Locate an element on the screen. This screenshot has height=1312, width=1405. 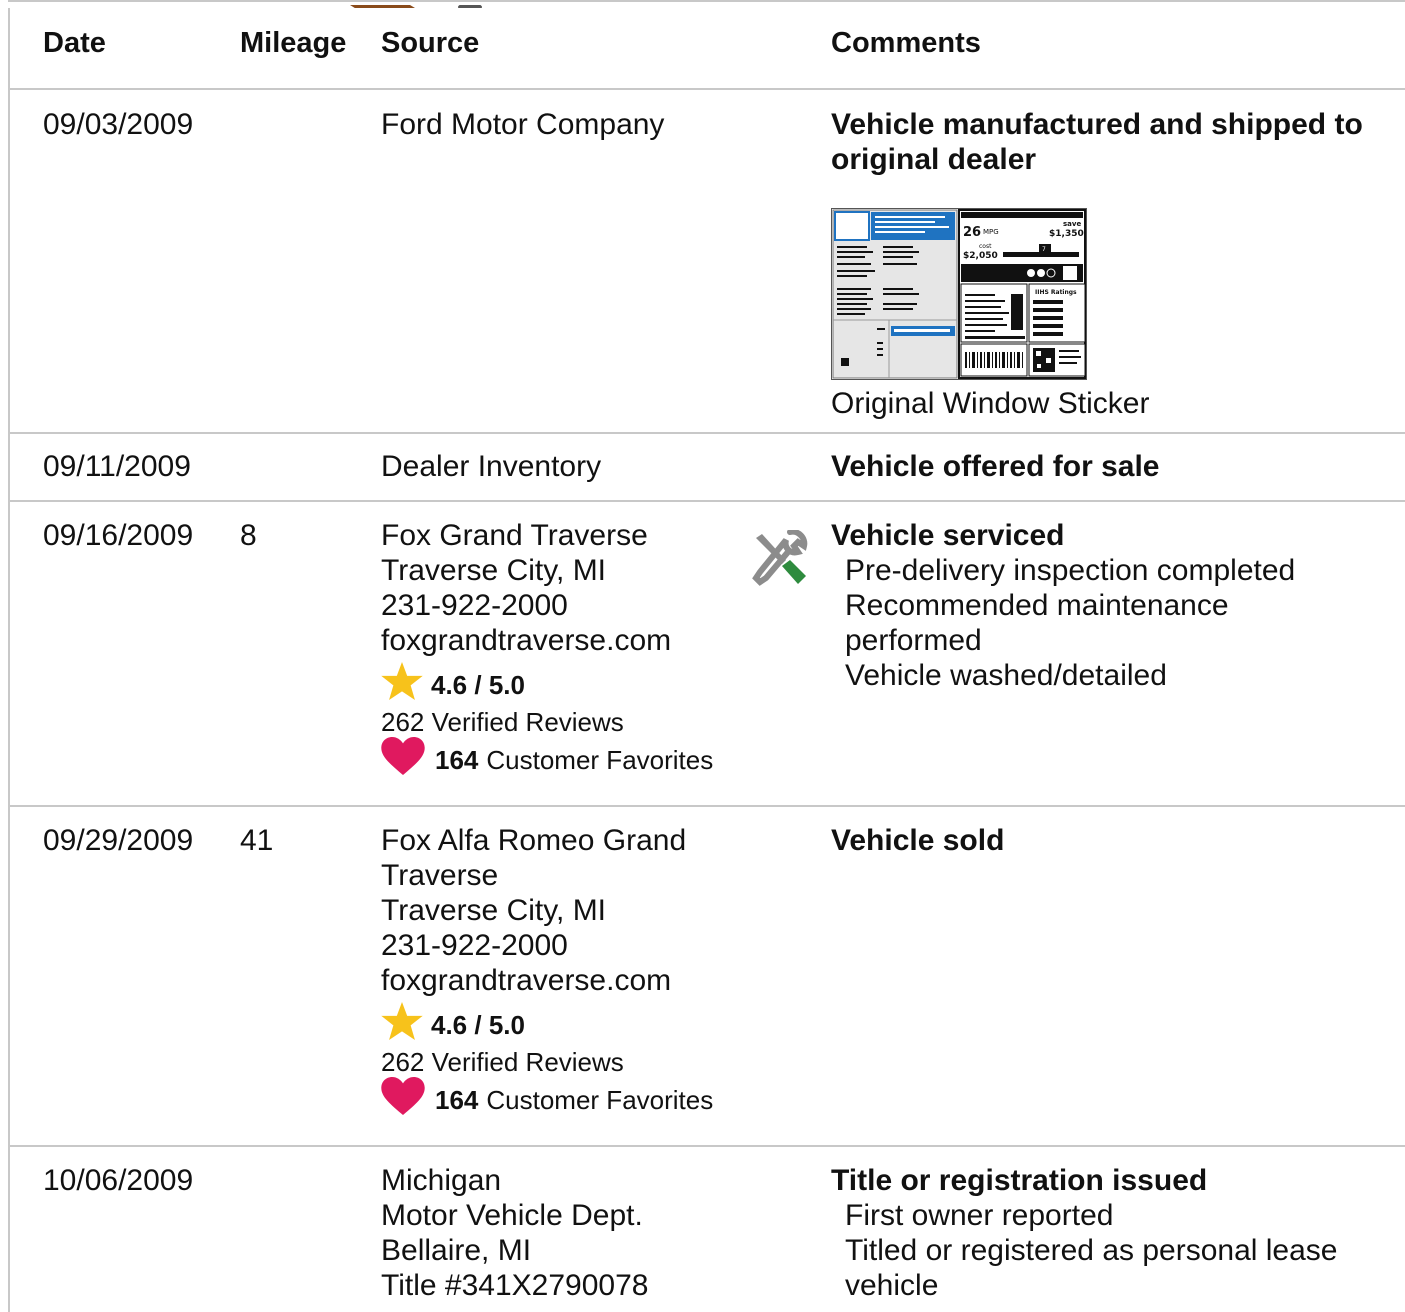
row-date: 10/06/2009 is located at coordinates (118, 1180).